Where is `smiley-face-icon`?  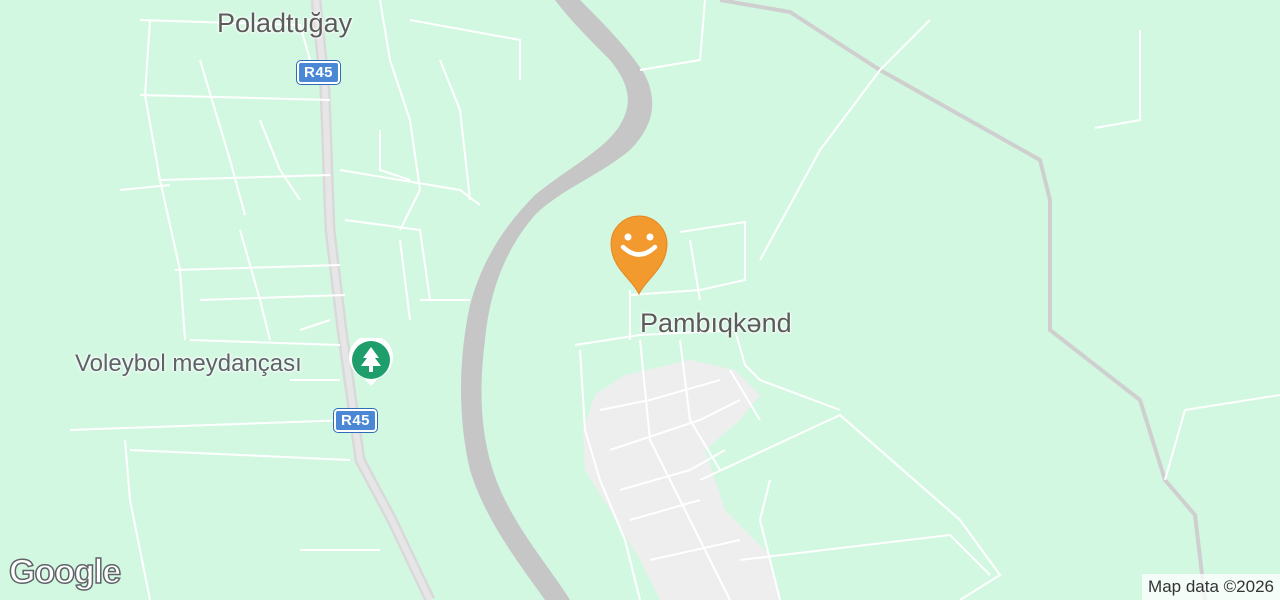 smiley-face-icon is located at coordinates (639, 255).